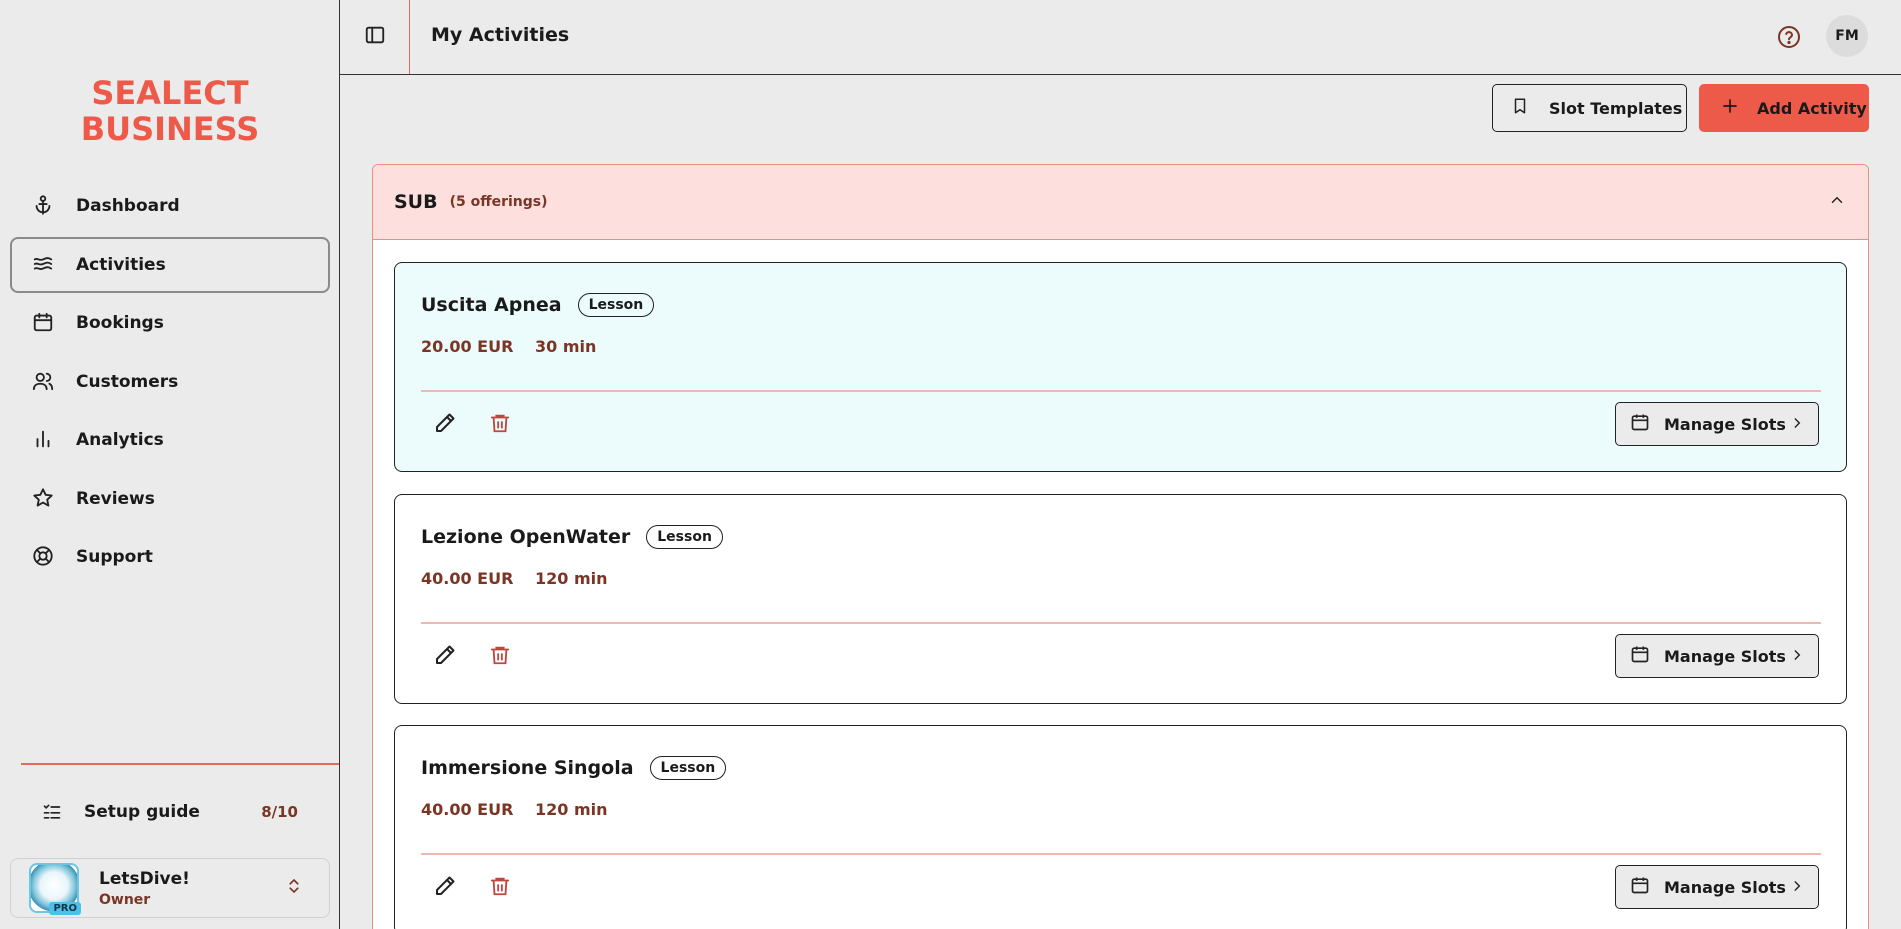 Image resolution: width=1901 pixels, height=929 pixels. What do you see at coordinates (44, 265) in the screenshot?
I see `waves-icon` at bounding box center [44, 265].